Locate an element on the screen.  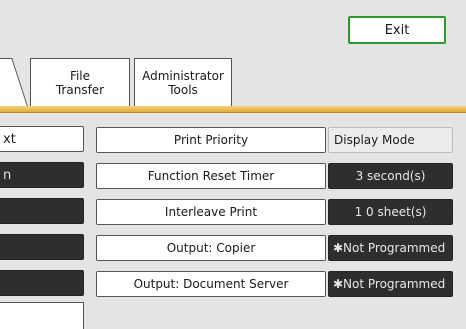
tab-partial is located at coordinates (14, 82).